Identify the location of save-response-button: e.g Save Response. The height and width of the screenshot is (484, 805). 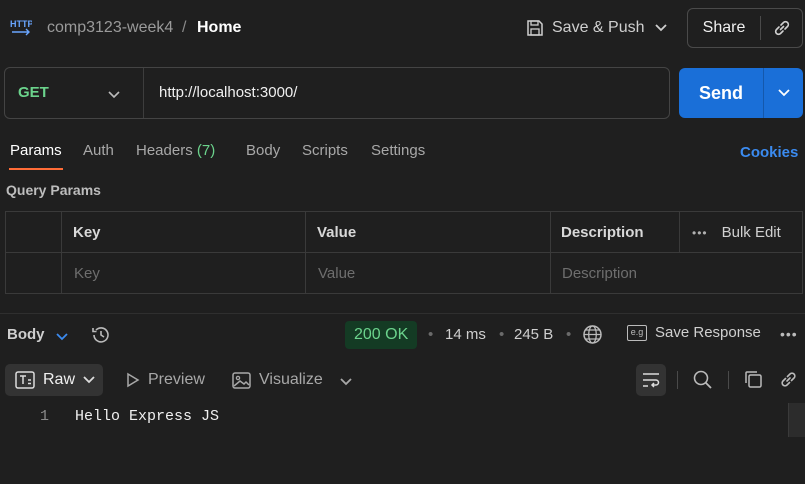
(694, 332).